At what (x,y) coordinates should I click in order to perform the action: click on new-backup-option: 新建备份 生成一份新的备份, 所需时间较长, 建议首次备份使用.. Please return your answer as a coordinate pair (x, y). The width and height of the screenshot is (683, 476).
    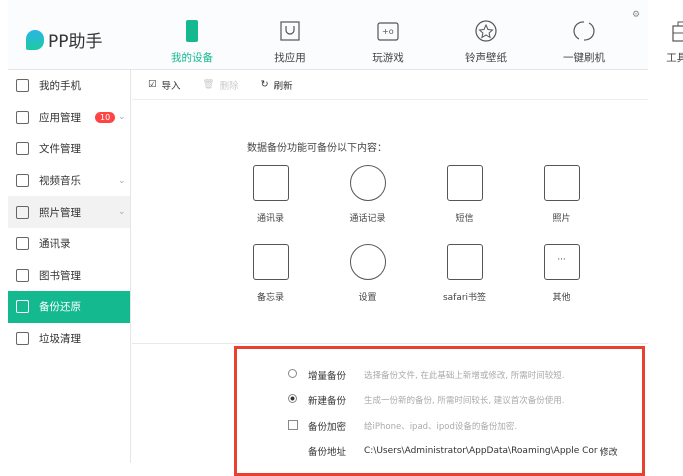
    Looking at the image, I should click on (426, 400).